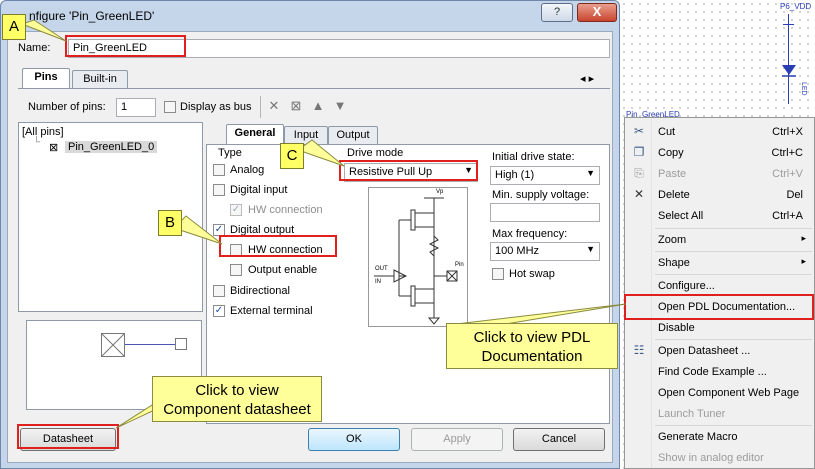  I want to click on callout-pdl: Click to view PDL Documentation, so click(532, 346).